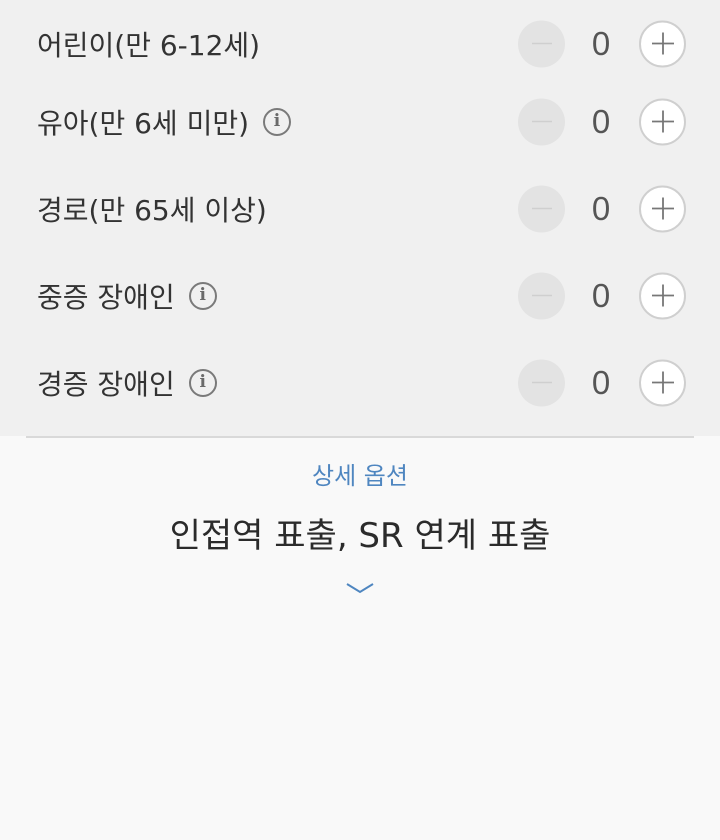 Image resolution: width=720 pixels, height=840 pixels. I want to click on section-divider, so click(360, 437).